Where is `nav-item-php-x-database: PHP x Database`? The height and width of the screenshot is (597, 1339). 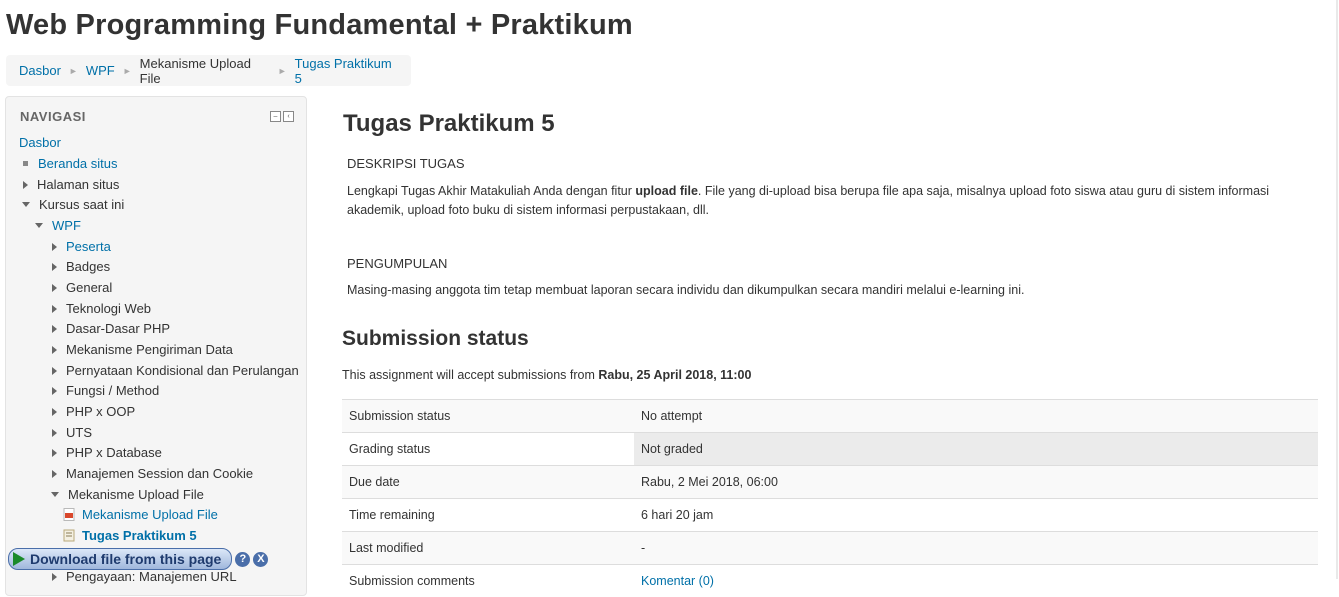 nav-item-php-x-database: PHP x Database is located at coordinates (107, 452).